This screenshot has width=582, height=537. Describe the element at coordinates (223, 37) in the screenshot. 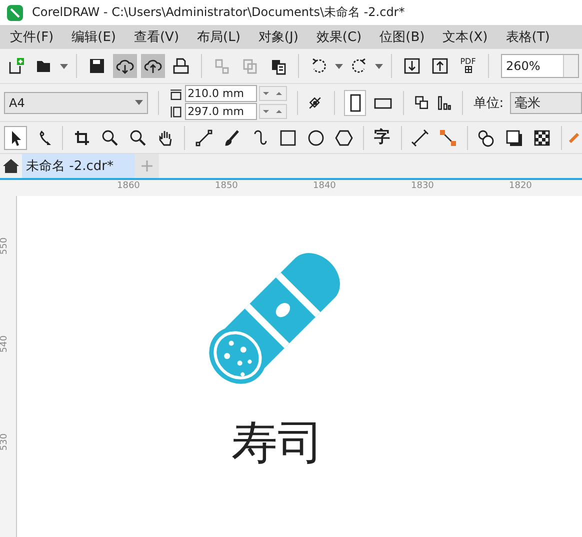

I see `menu-item: 布局(L)` at that location.